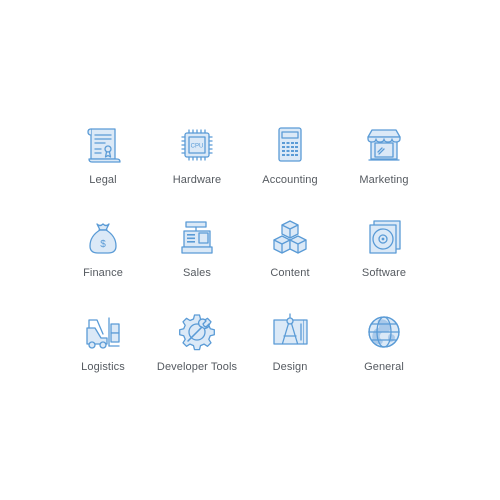 The image size is (500, 500). What do you see at coordinates (290, 332) in the screenshot?
I see `blueprint-compass-icon` at bounding box center [290, 332].